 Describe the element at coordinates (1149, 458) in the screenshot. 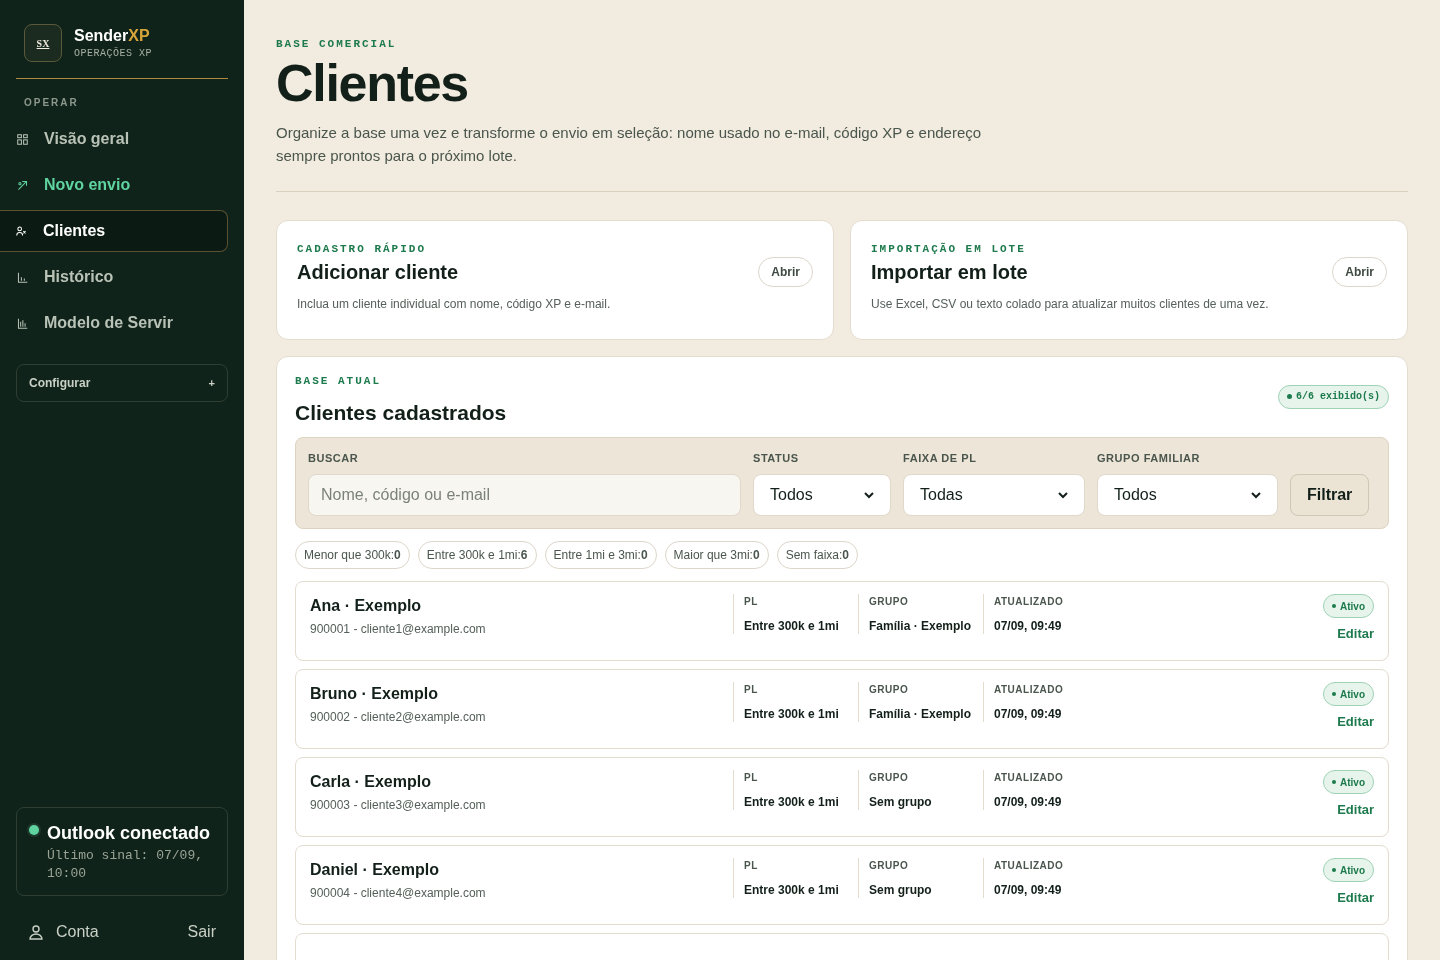

I see `filter-label: GRUPO FAMILIAR` at that location.